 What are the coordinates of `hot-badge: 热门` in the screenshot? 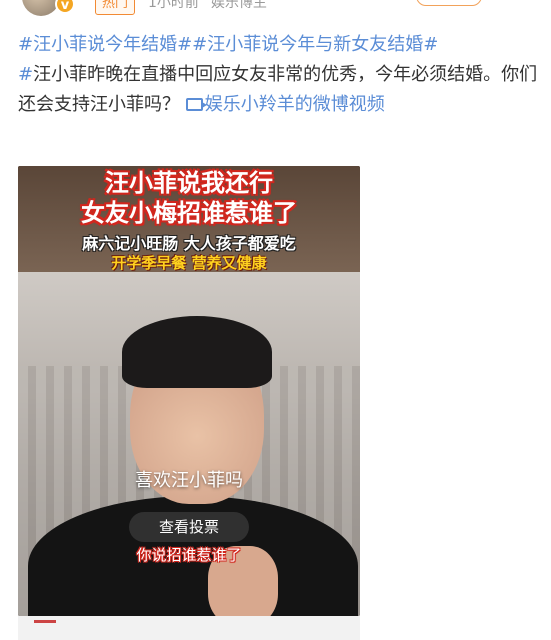 It's located at (115, 7).